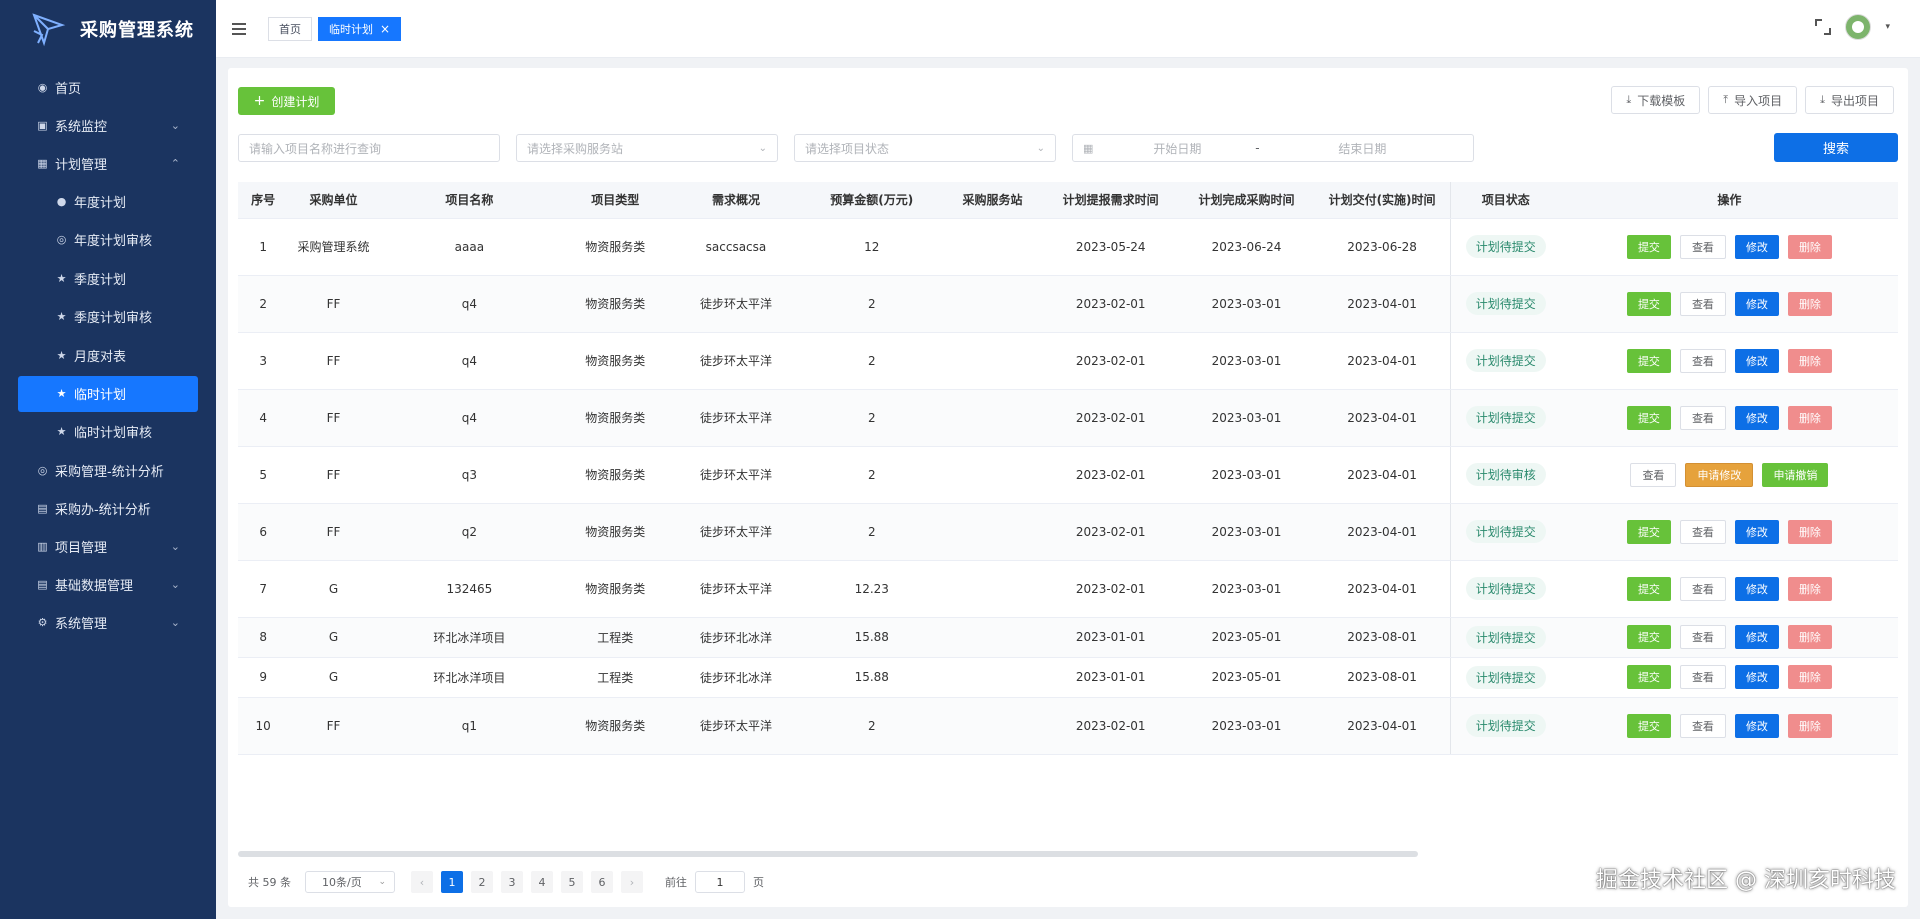 The width and height of the screenshot is (1920, 919). I want to click on project-name-input: 请输入项目名称进行查询, so click(369, 148).